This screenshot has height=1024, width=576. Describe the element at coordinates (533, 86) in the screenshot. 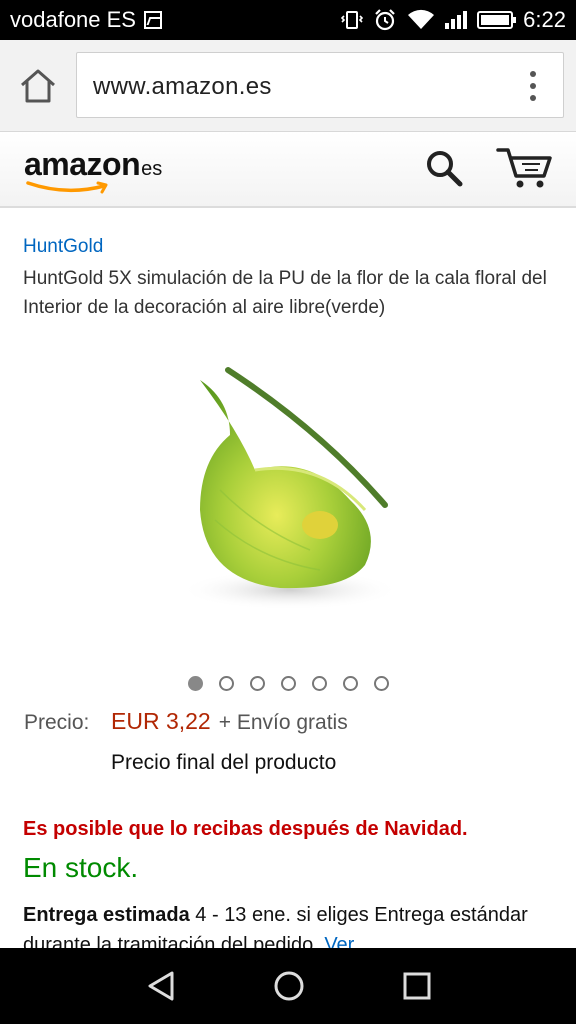

I see `overflow-menu-icon` at that location.